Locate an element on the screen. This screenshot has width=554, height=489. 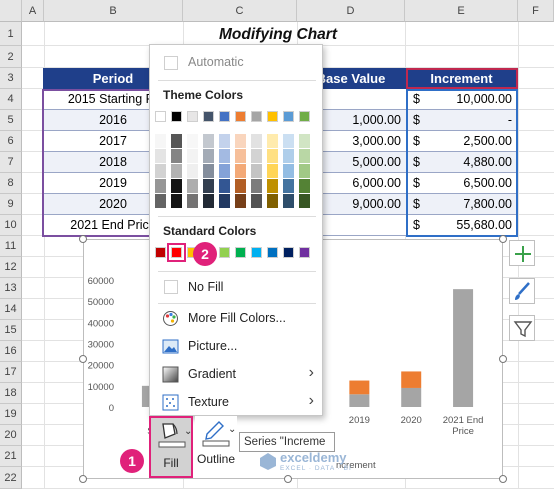
row-header: 5 is located at coordinates (11, 120).